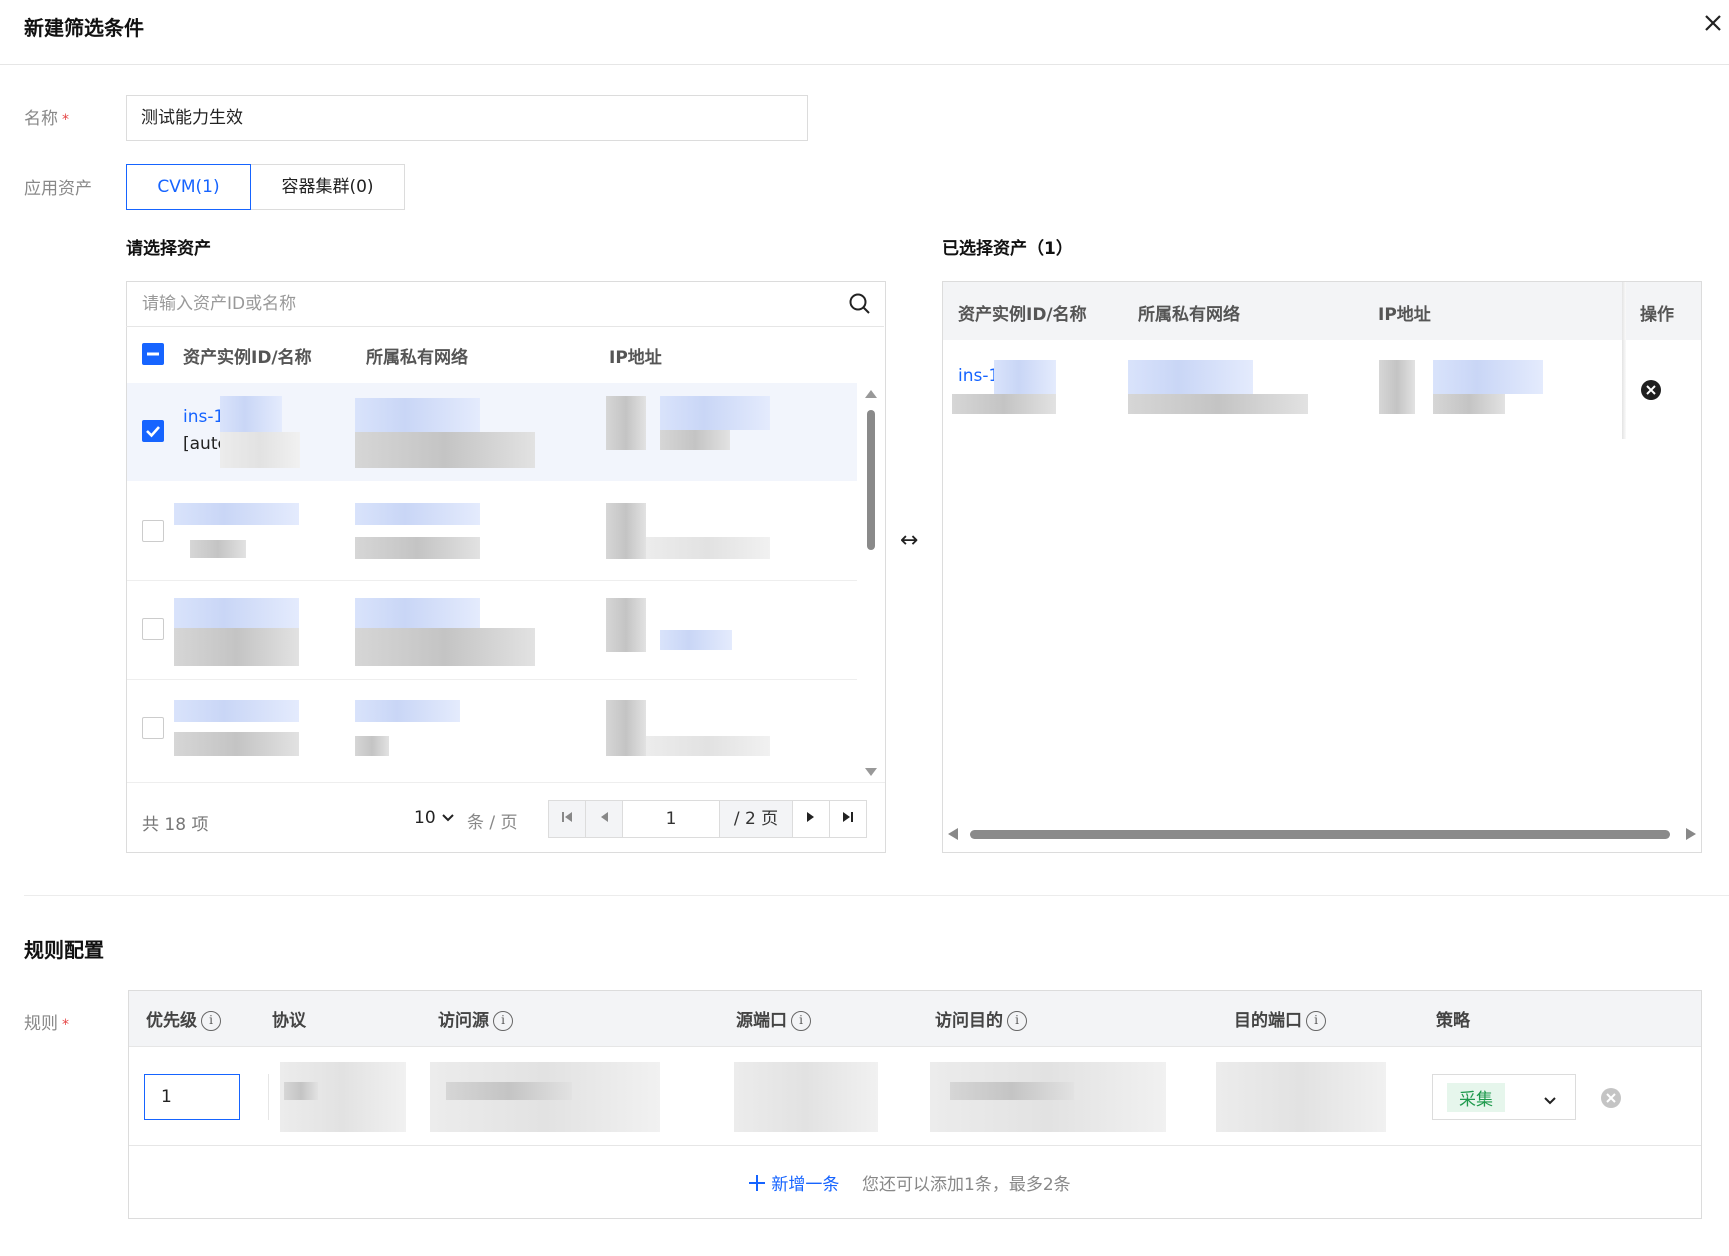 Image resolution: width=1729 pixels, height=1256 pixels. I want to click on rules-col-source-text: 访问源, so click(463, 1021).